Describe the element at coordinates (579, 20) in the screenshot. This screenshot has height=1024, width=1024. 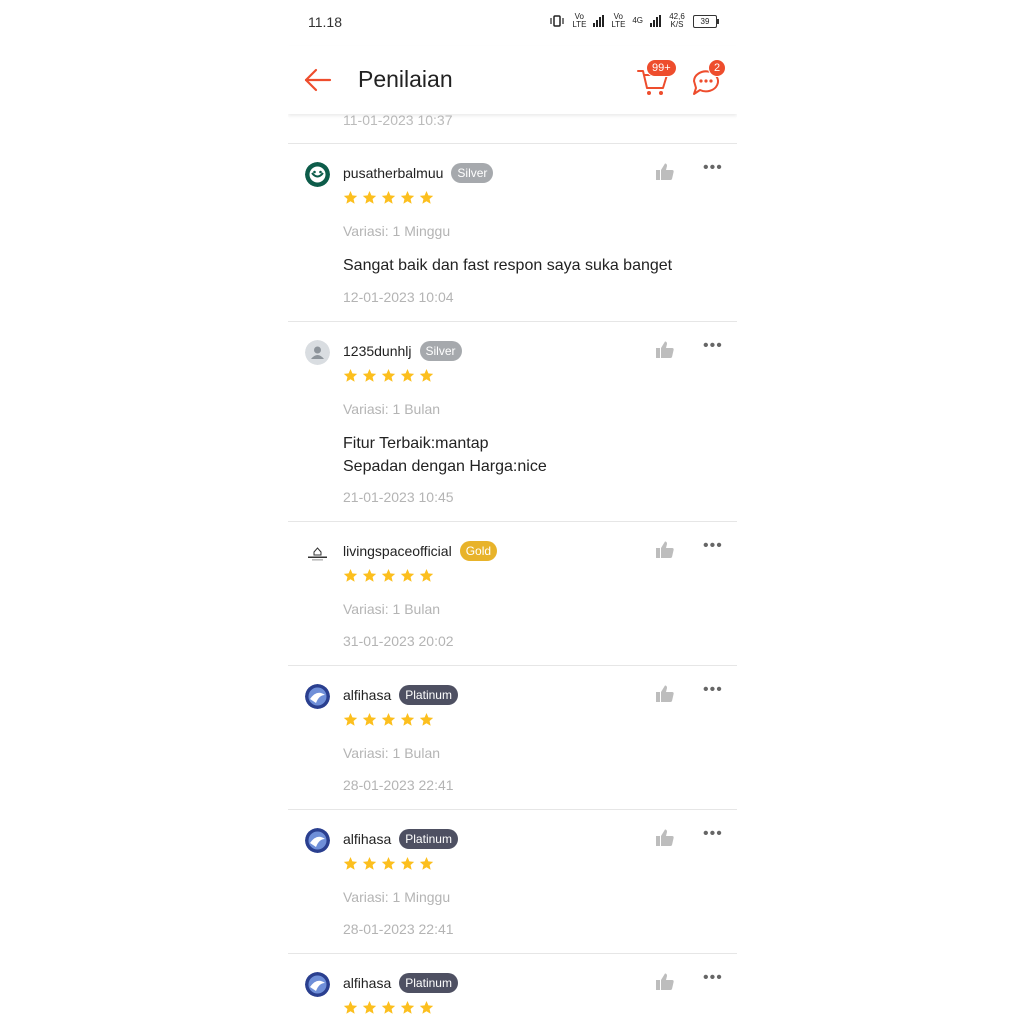
I see `volte-icon: Vo LTE` at that location.